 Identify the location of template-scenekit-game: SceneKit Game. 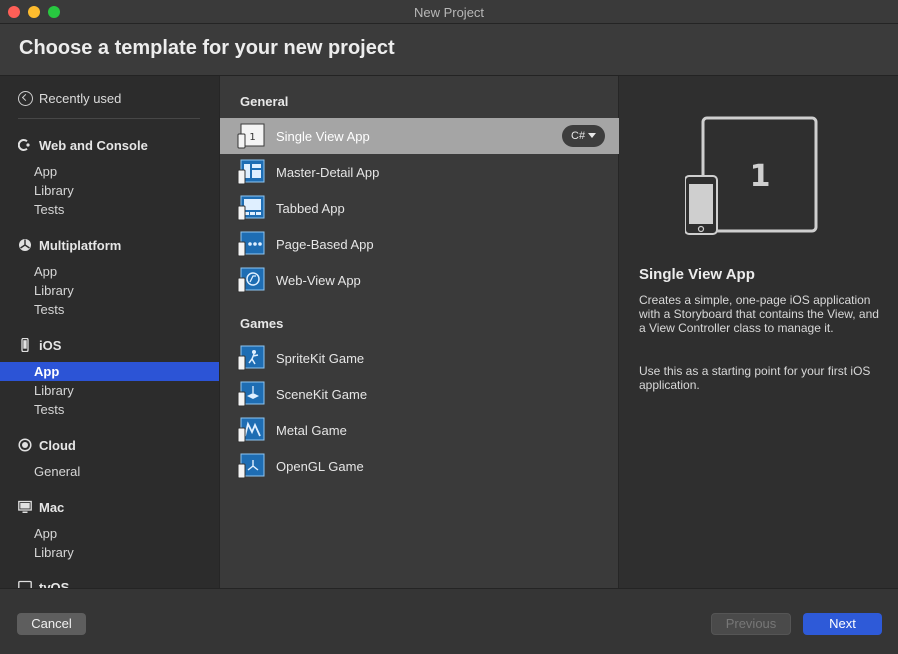
(419, 394).